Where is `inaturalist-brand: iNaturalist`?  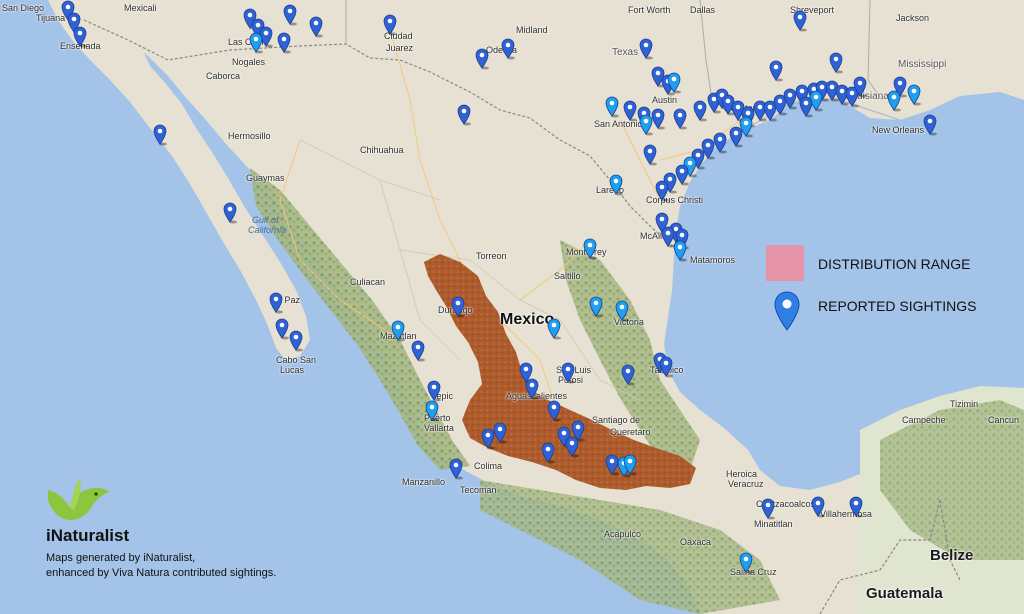
inaturalist-brand: iNaturalist is located at coordinates (88, 535).